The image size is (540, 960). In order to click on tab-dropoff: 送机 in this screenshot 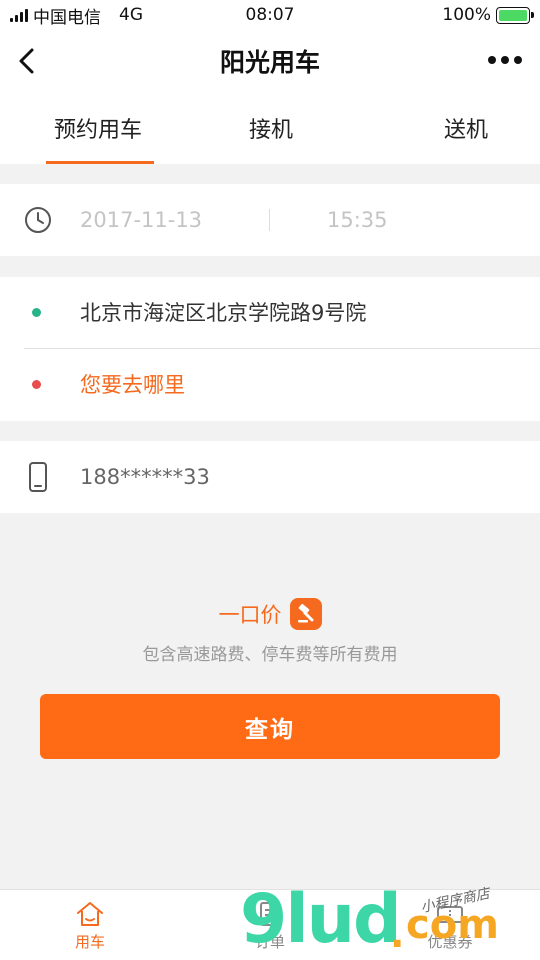, I will do `click(441, 128)`.